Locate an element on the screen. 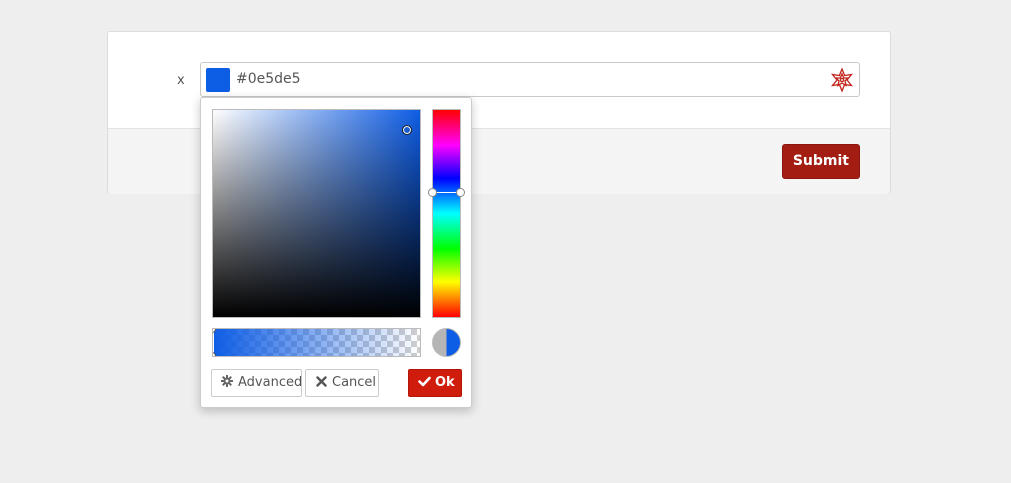  check-icon is located at coordinates (424, 383).